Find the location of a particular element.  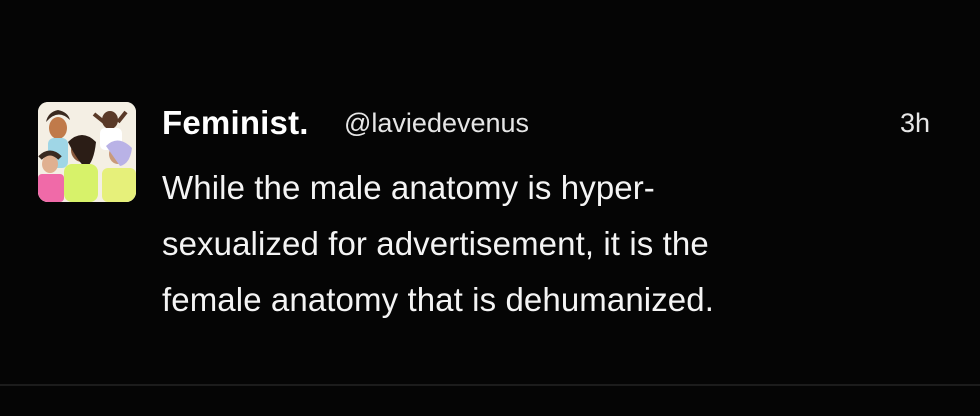

divider is located at coordinates (490, 385).